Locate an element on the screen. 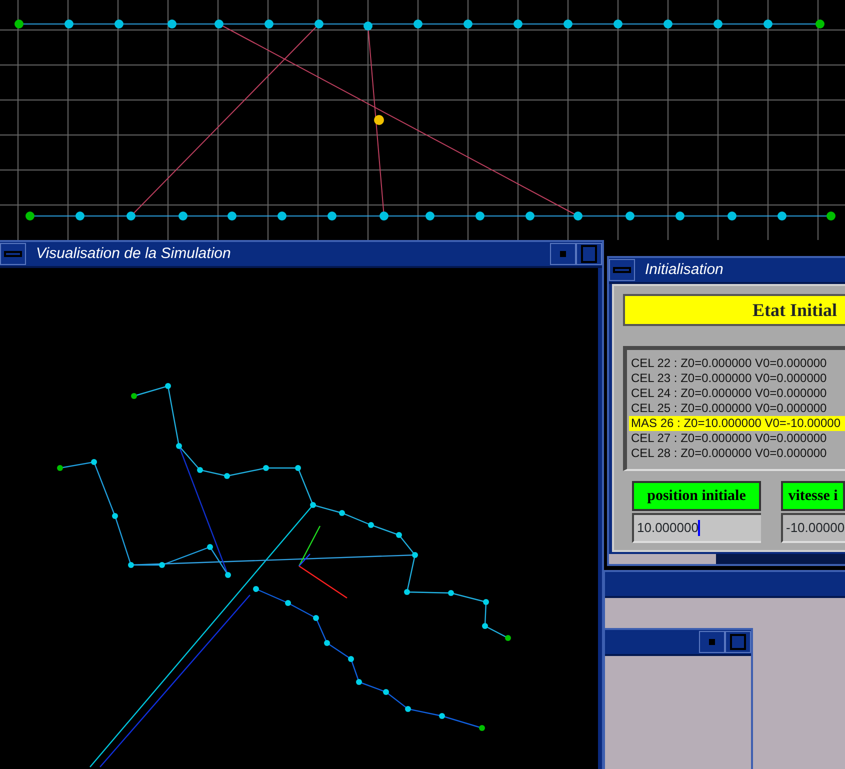 This screenshot has height=769, width=845. list-item: CEL 22 : Z0=0.000000 V0=0.000000 is located at coordinates (737, 363).